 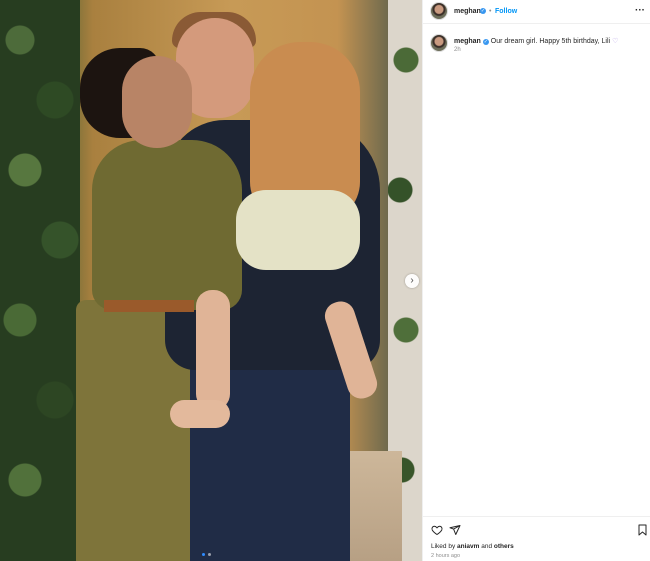 I want to click on liked-by-user: aniavm, so click(x=468, y=546).